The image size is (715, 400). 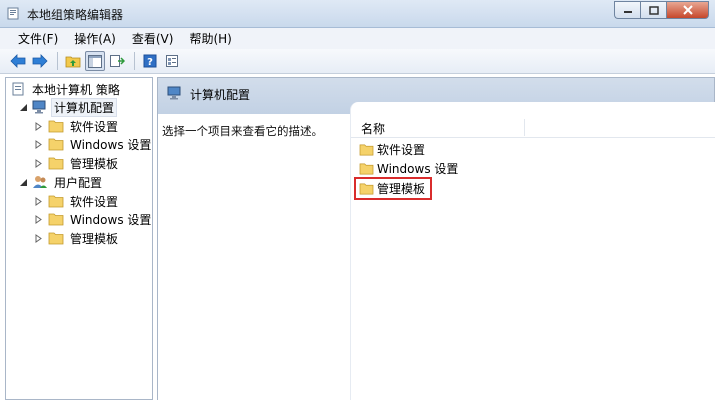 I want to click on minimize-button, so click(x=627, y=10).